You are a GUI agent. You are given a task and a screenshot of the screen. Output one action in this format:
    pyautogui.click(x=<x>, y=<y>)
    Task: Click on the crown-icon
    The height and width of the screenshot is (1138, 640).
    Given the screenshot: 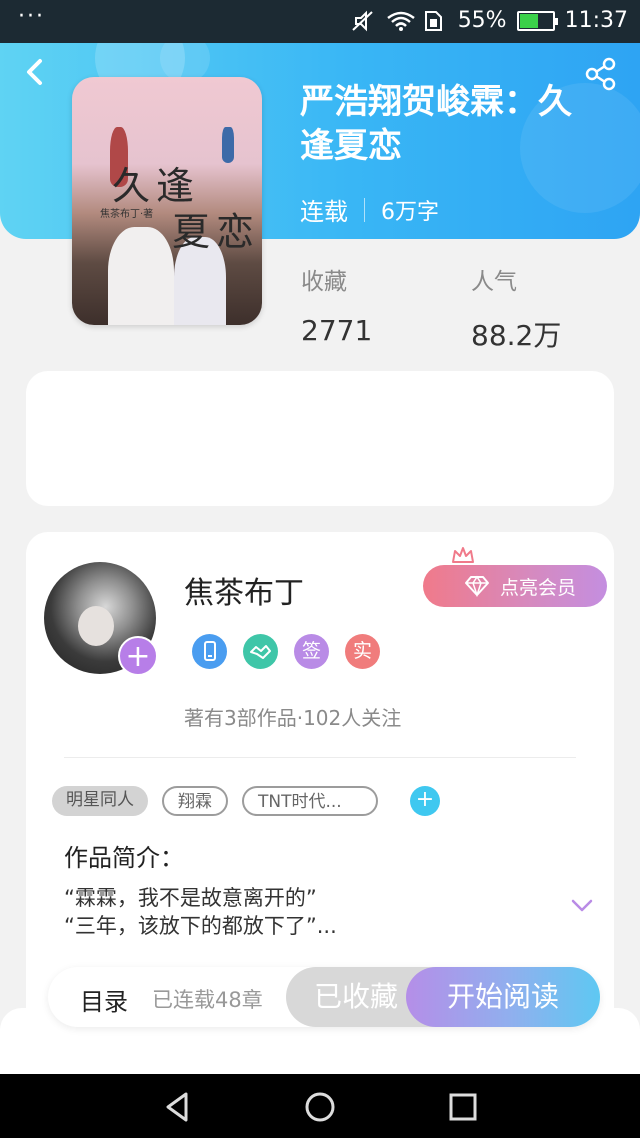 What is the action you would take?
    pyautogui.click(x=463, y=555)
    